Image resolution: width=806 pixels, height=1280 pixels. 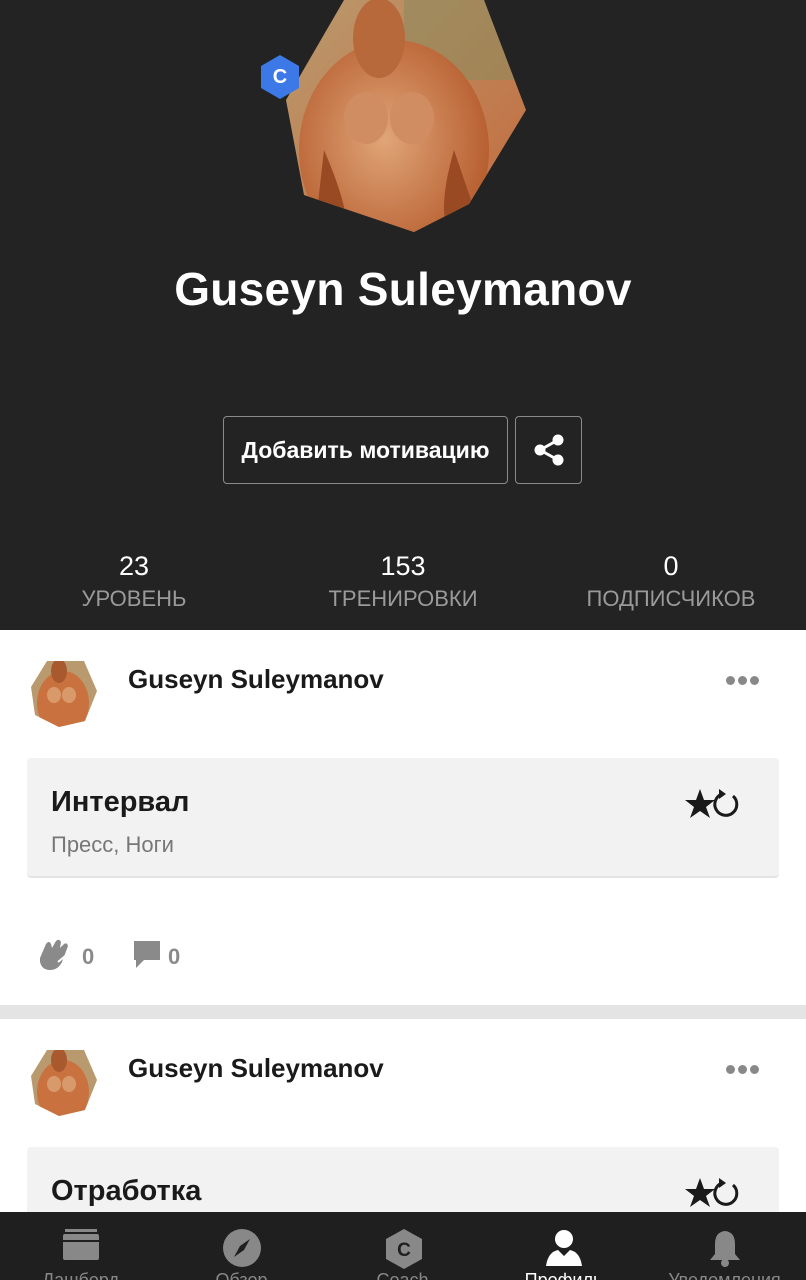 I want to click on nav-item-explore: Обзор, so click(x=241, y=1246).